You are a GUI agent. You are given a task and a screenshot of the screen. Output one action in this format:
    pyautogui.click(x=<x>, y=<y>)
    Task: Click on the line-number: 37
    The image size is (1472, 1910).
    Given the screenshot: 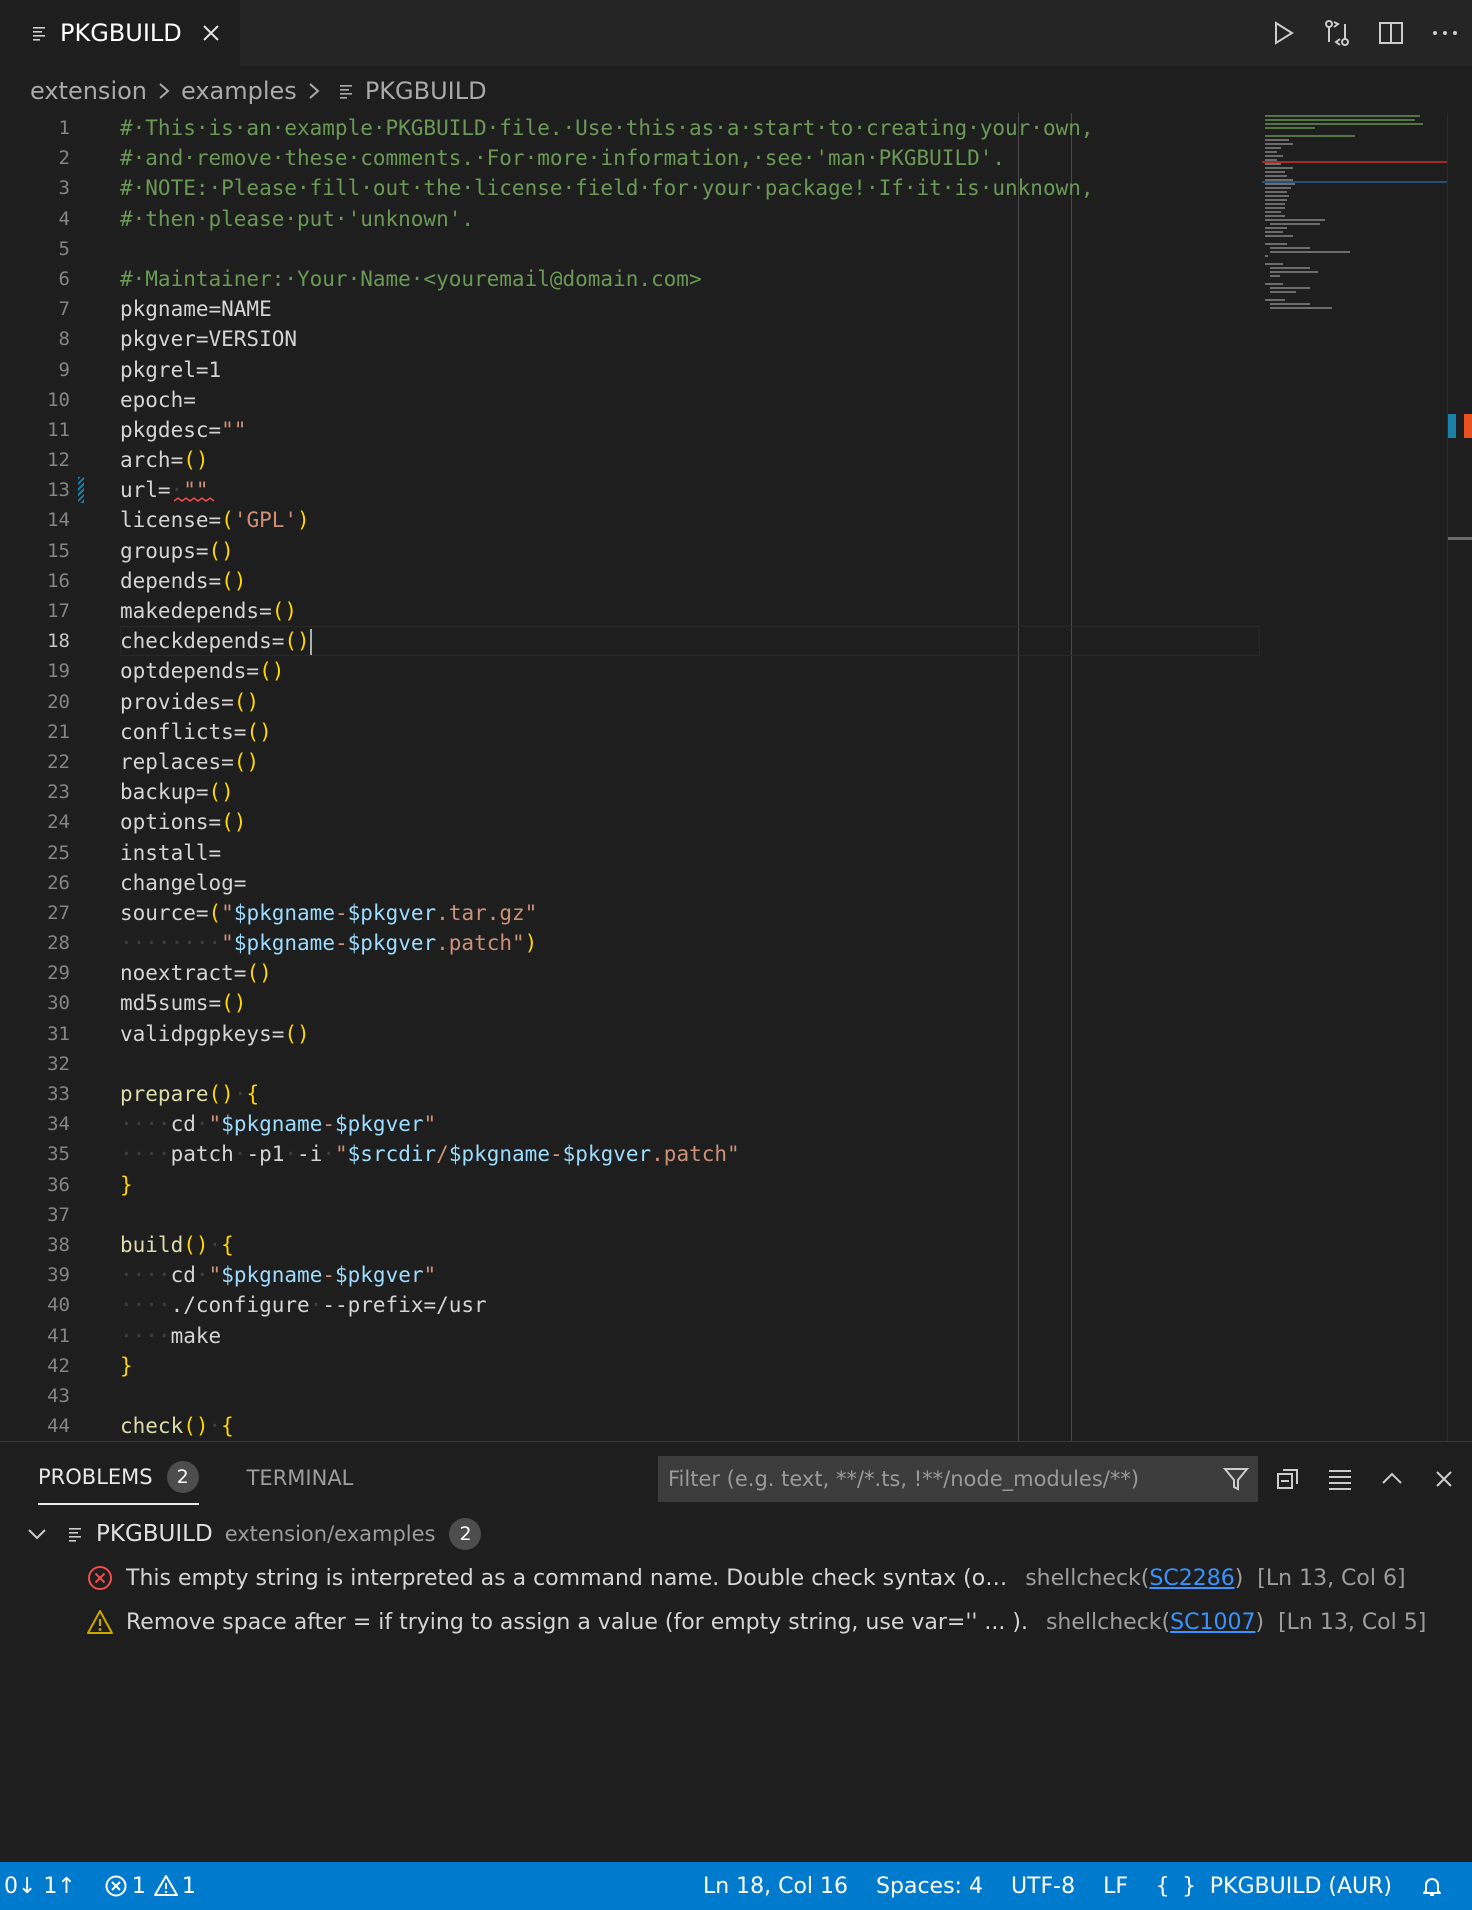 What is the action you would take?
    pyautogui.click(x=35, y=1215)
    